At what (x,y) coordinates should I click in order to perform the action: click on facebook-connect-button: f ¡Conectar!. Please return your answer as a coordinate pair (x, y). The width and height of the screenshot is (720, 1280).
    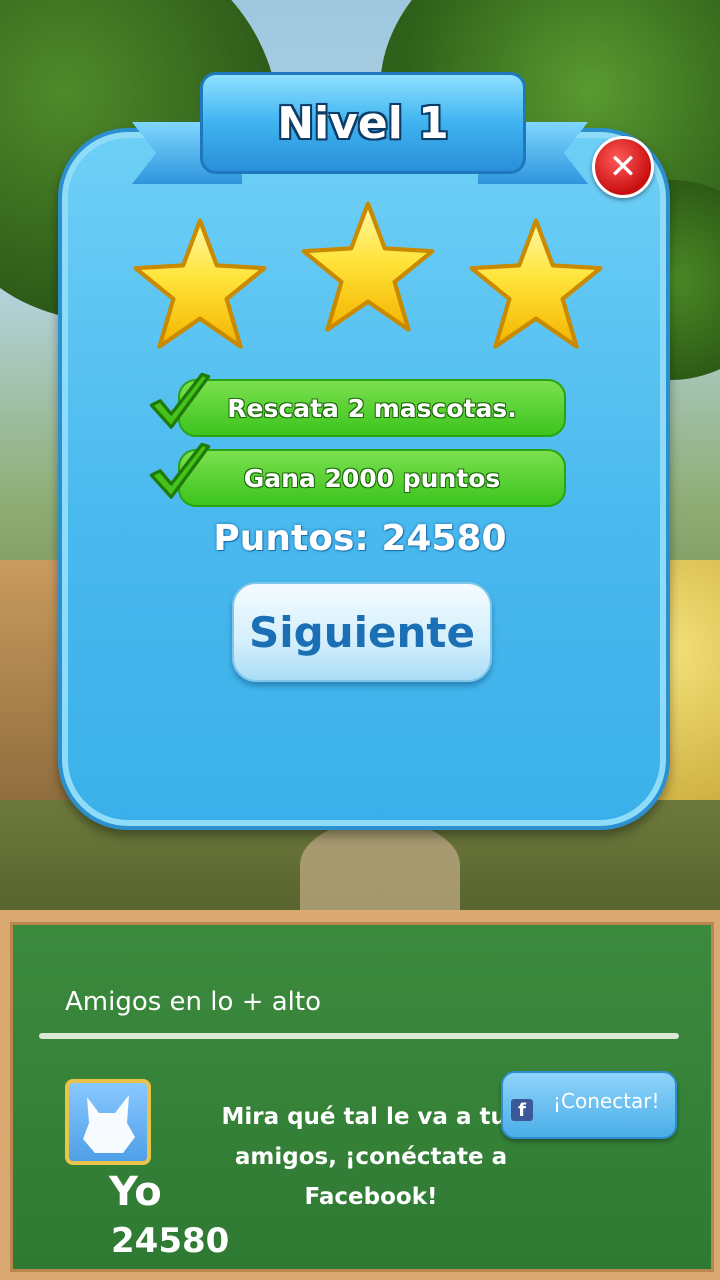
    Looking at the image, I should click on (589, 1105).